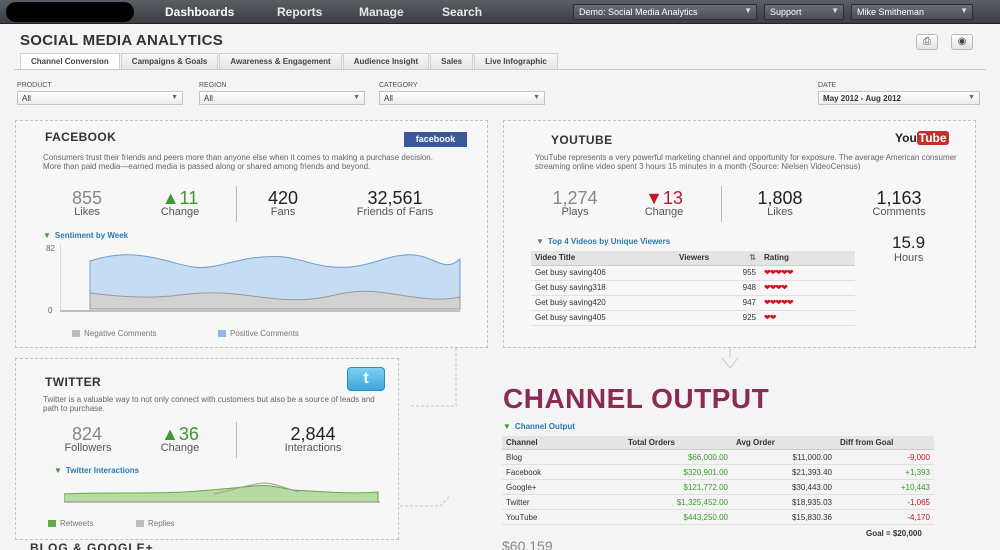  Describe the element at coordinates (678, 472) in the screenshot. I see `total-orders-cell: $320,901.00` at that location.